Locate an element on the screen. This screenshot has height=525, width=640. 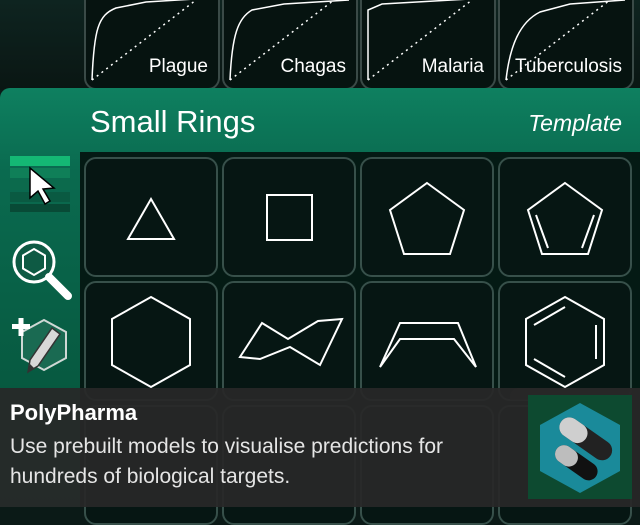
boat-ring-icon is located at coordinates (428, 345).